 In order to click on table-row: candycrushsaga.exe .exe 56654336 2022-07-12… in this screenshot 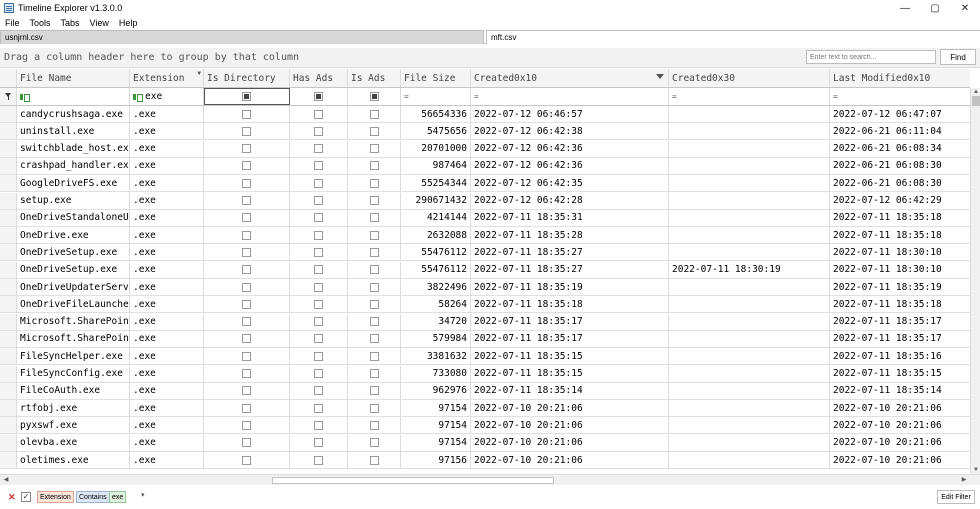, I will do `click(485, 114)`.